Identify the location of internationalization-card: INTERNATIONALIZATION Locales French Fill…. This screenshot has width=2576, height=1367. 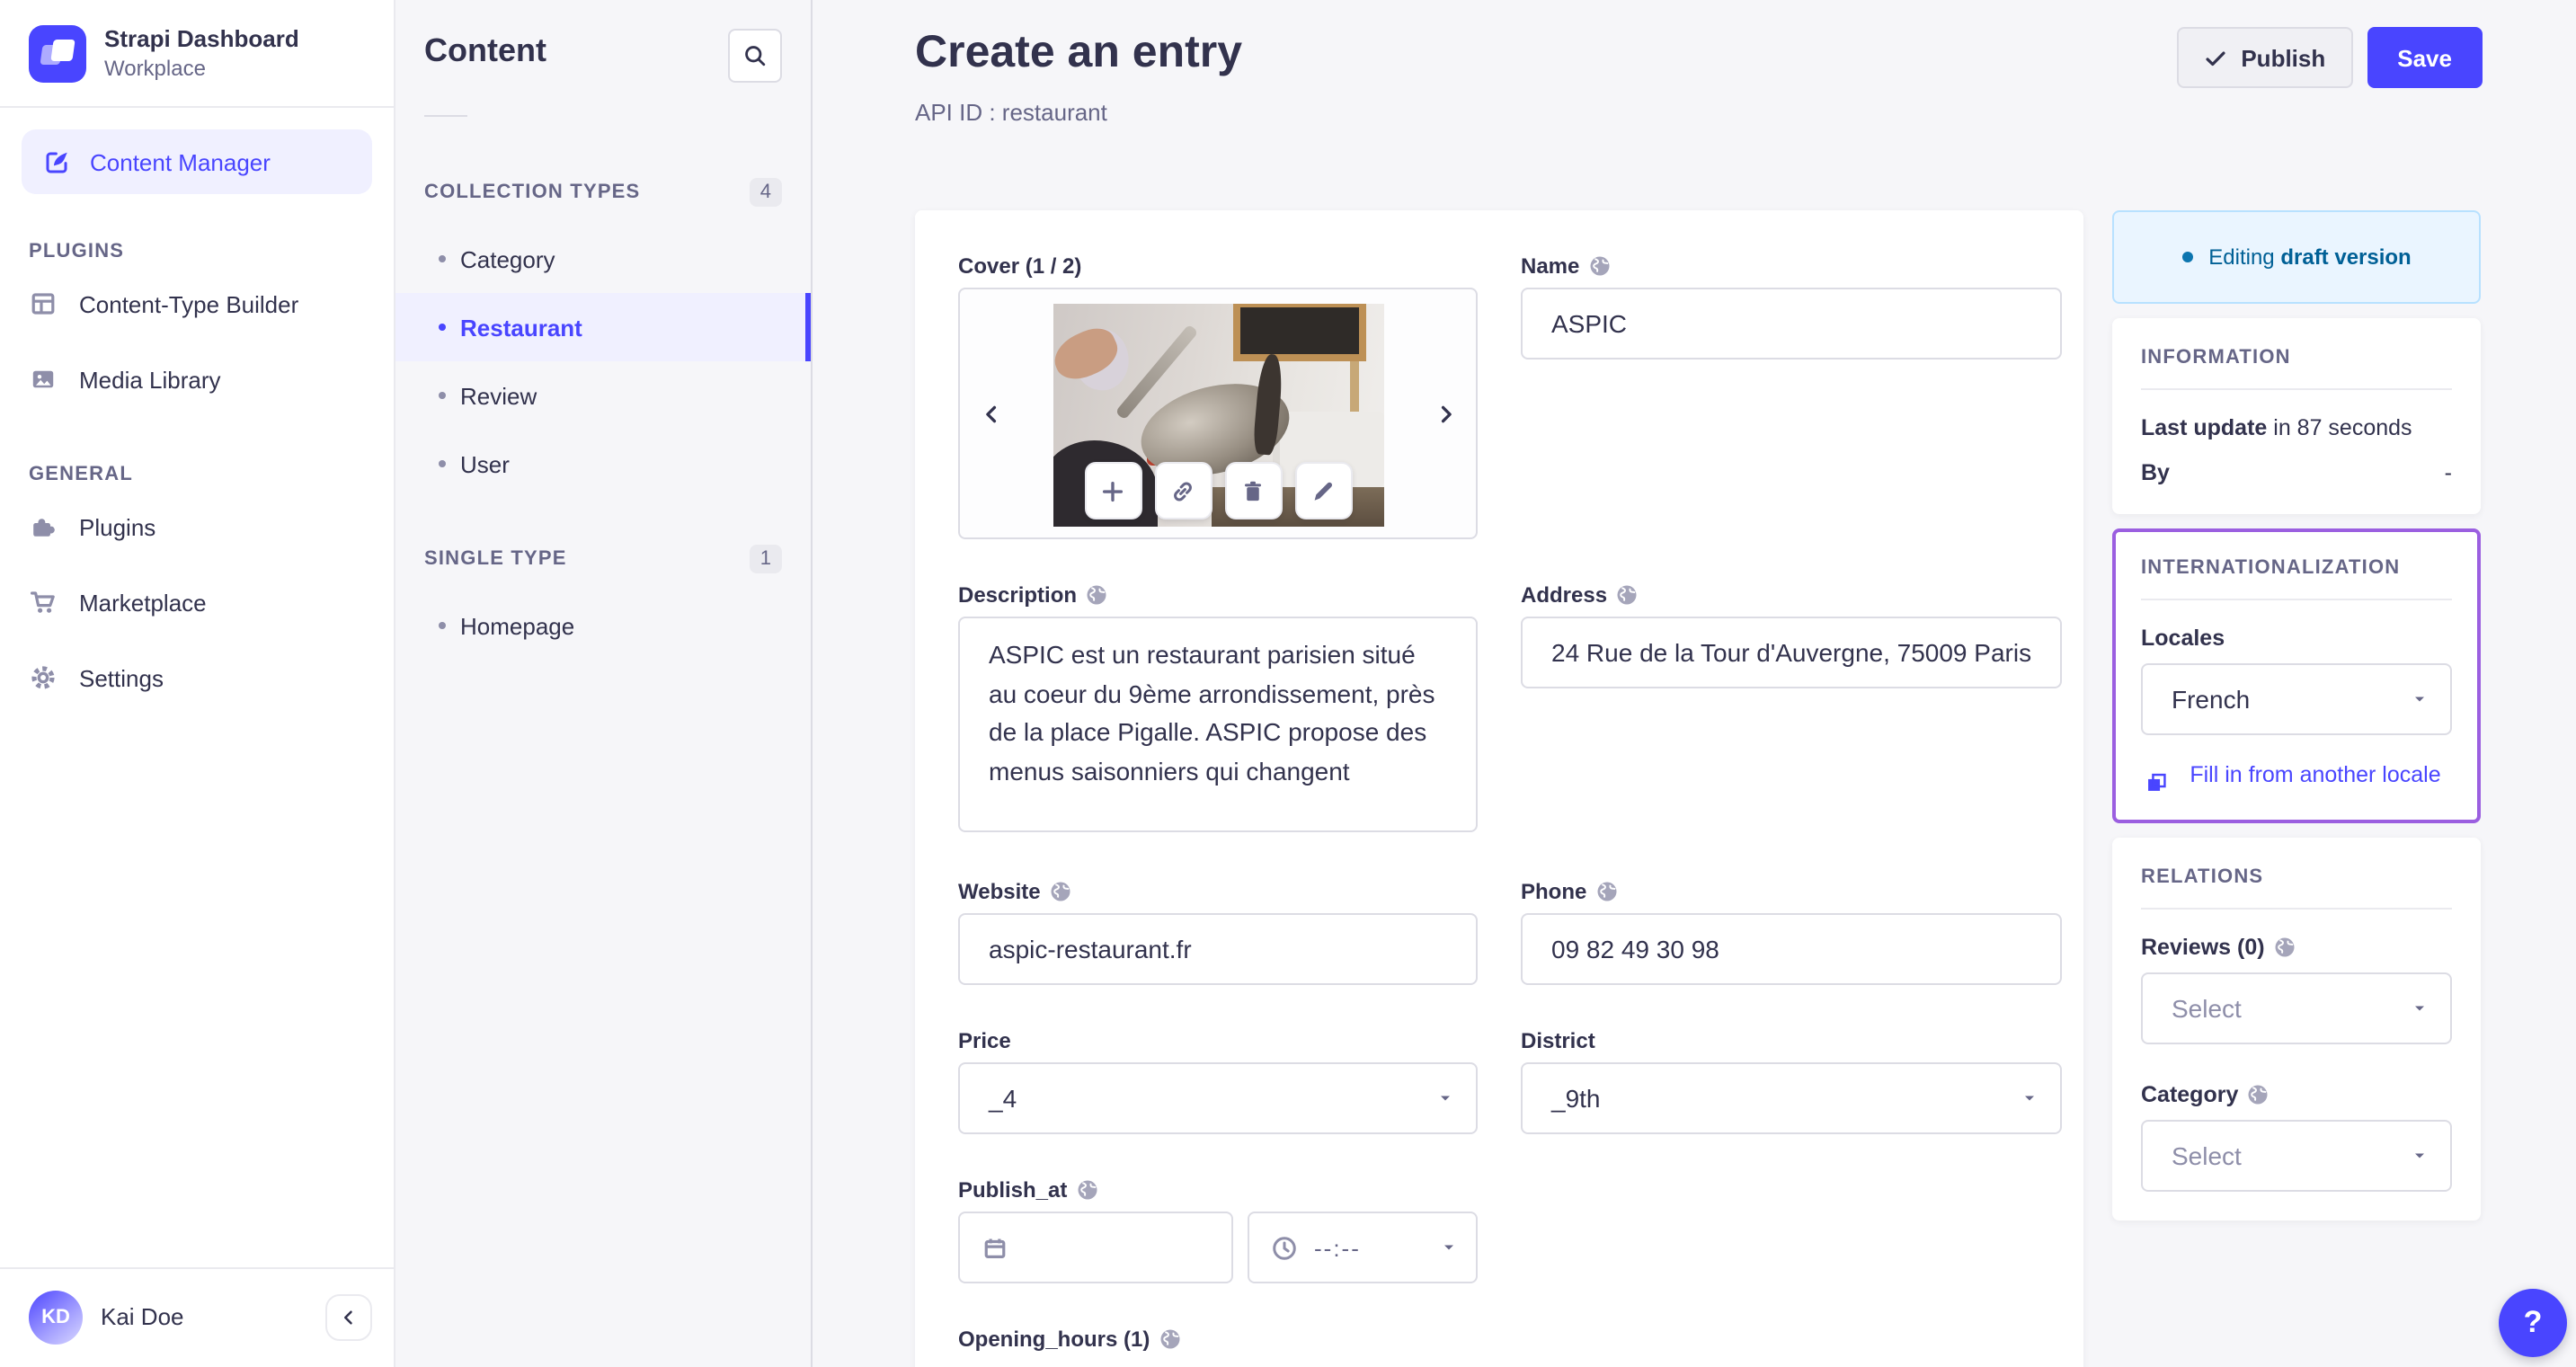
(2296, 675).